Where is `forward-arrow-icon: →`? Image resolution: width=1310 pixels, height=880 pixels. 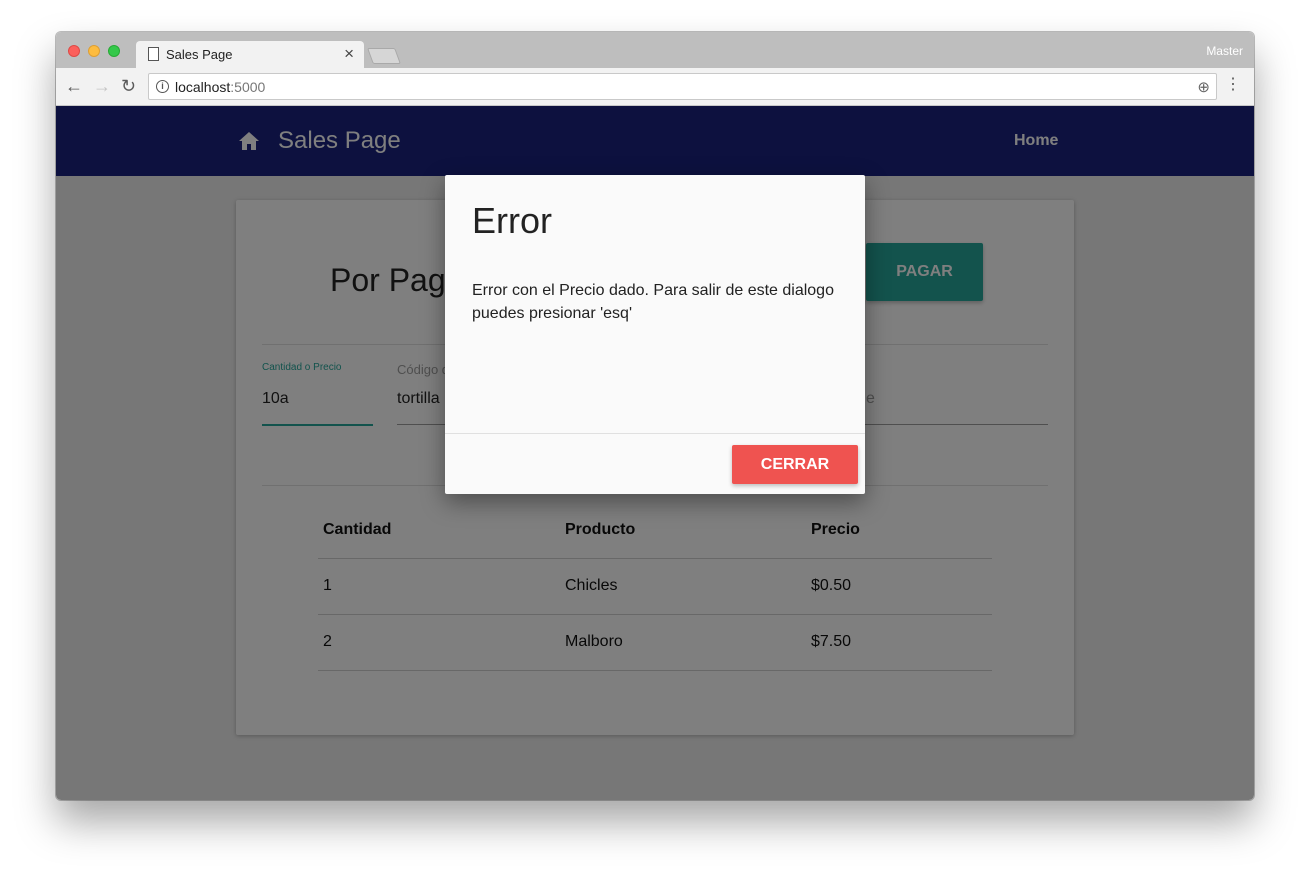 forward-arrow-icon: → is located at coordinates (102, 86).